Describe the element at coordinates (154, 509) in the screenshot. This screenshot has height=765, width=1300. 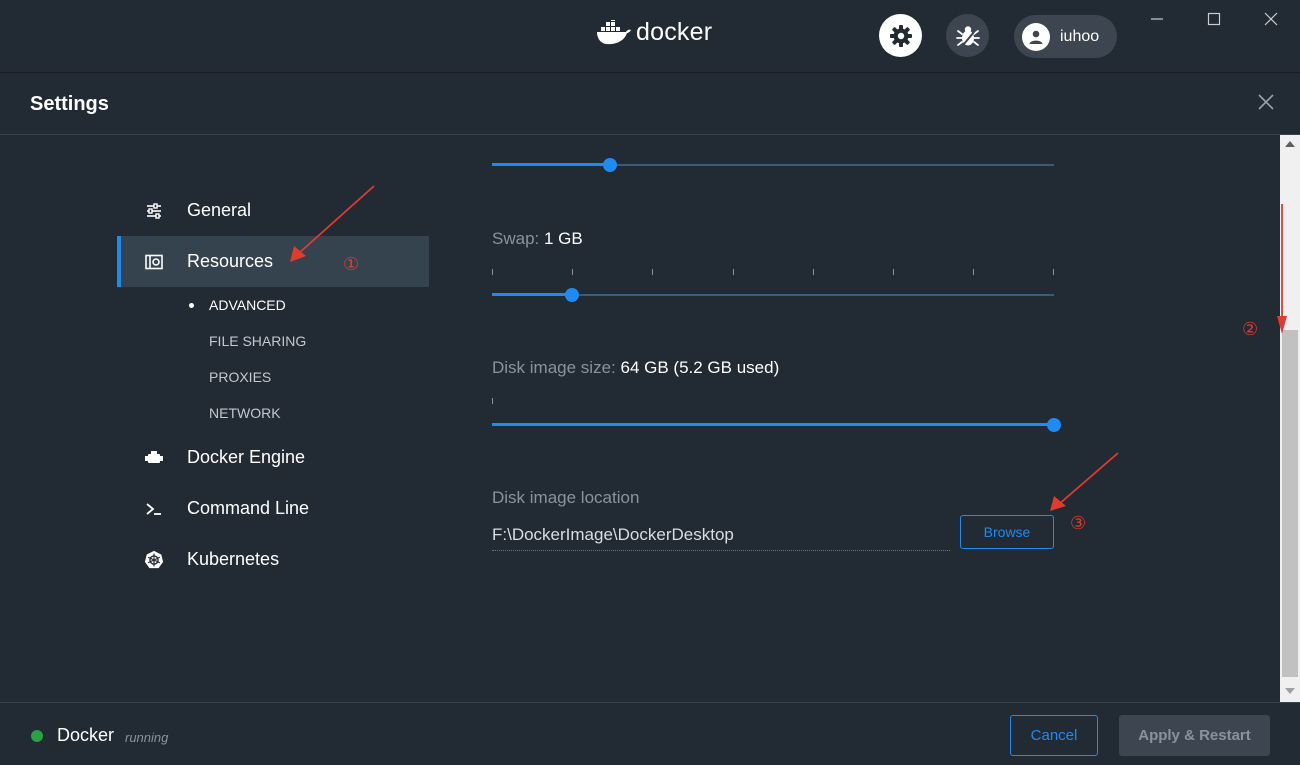
I see `terminal-icon` at that location.